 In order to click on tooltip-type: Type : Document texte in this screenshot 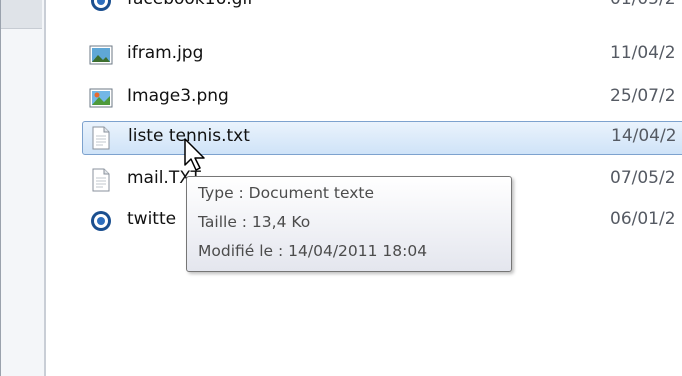, I will do `click(286, 193)`.